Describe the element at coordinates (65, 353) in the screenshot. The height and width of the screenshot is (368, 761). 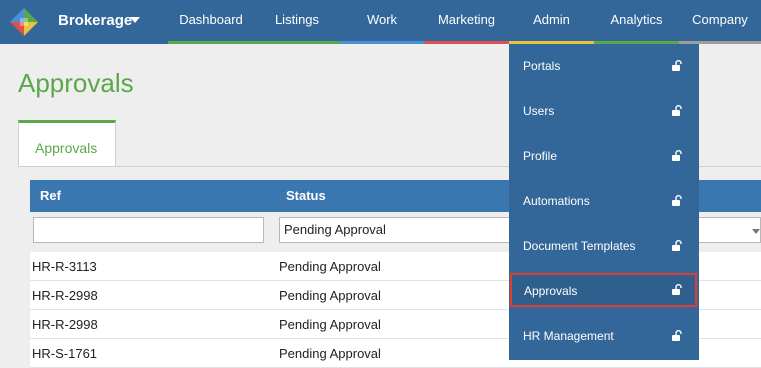
I see `cell-ref: HR-S-1761` at that location.